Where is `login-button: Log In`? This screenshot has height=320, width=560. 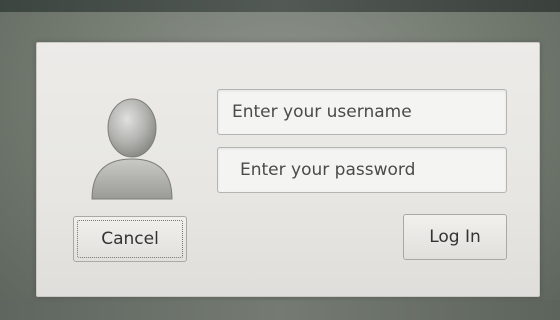 login-button: Log In is located at coordinates (455, 237).